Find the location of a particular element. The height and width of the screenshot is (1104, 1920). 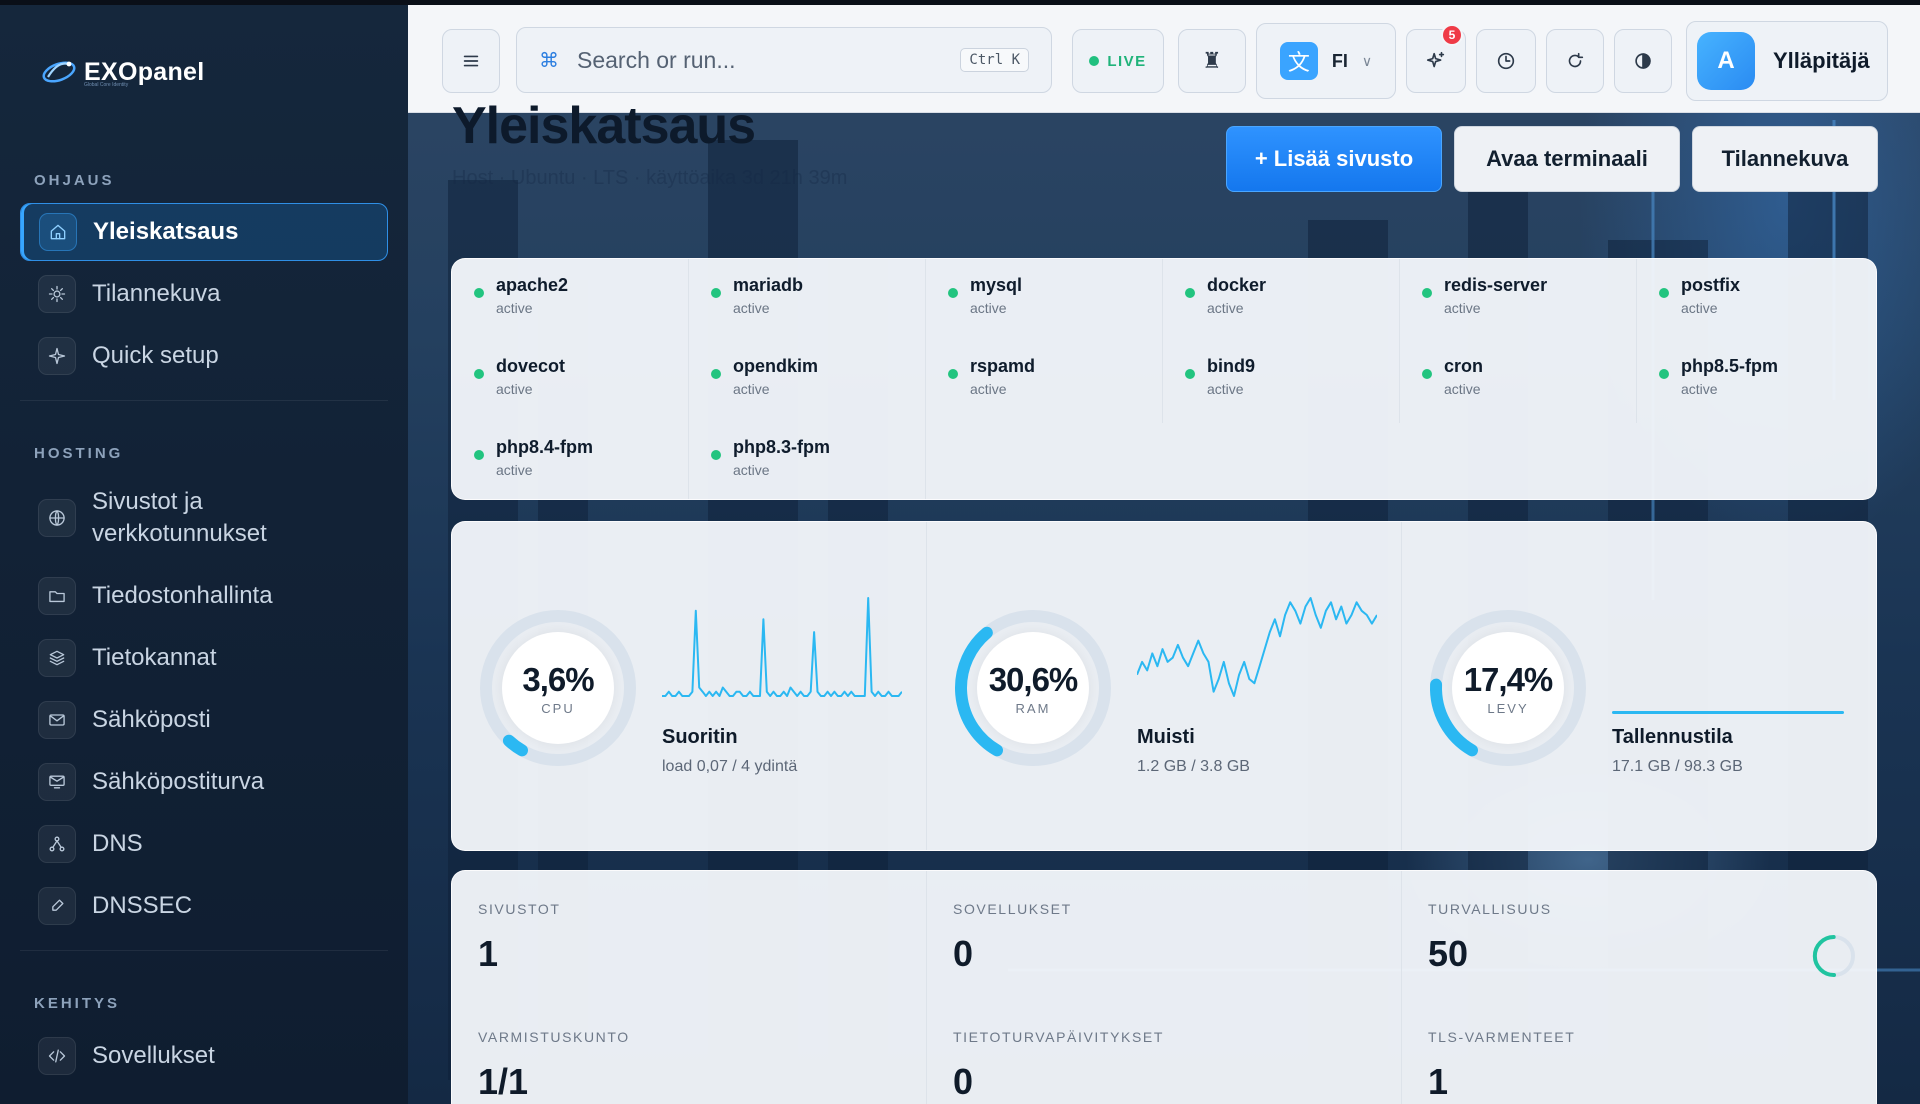

chess-button: ♜ is located at coordinates (1212, 61).